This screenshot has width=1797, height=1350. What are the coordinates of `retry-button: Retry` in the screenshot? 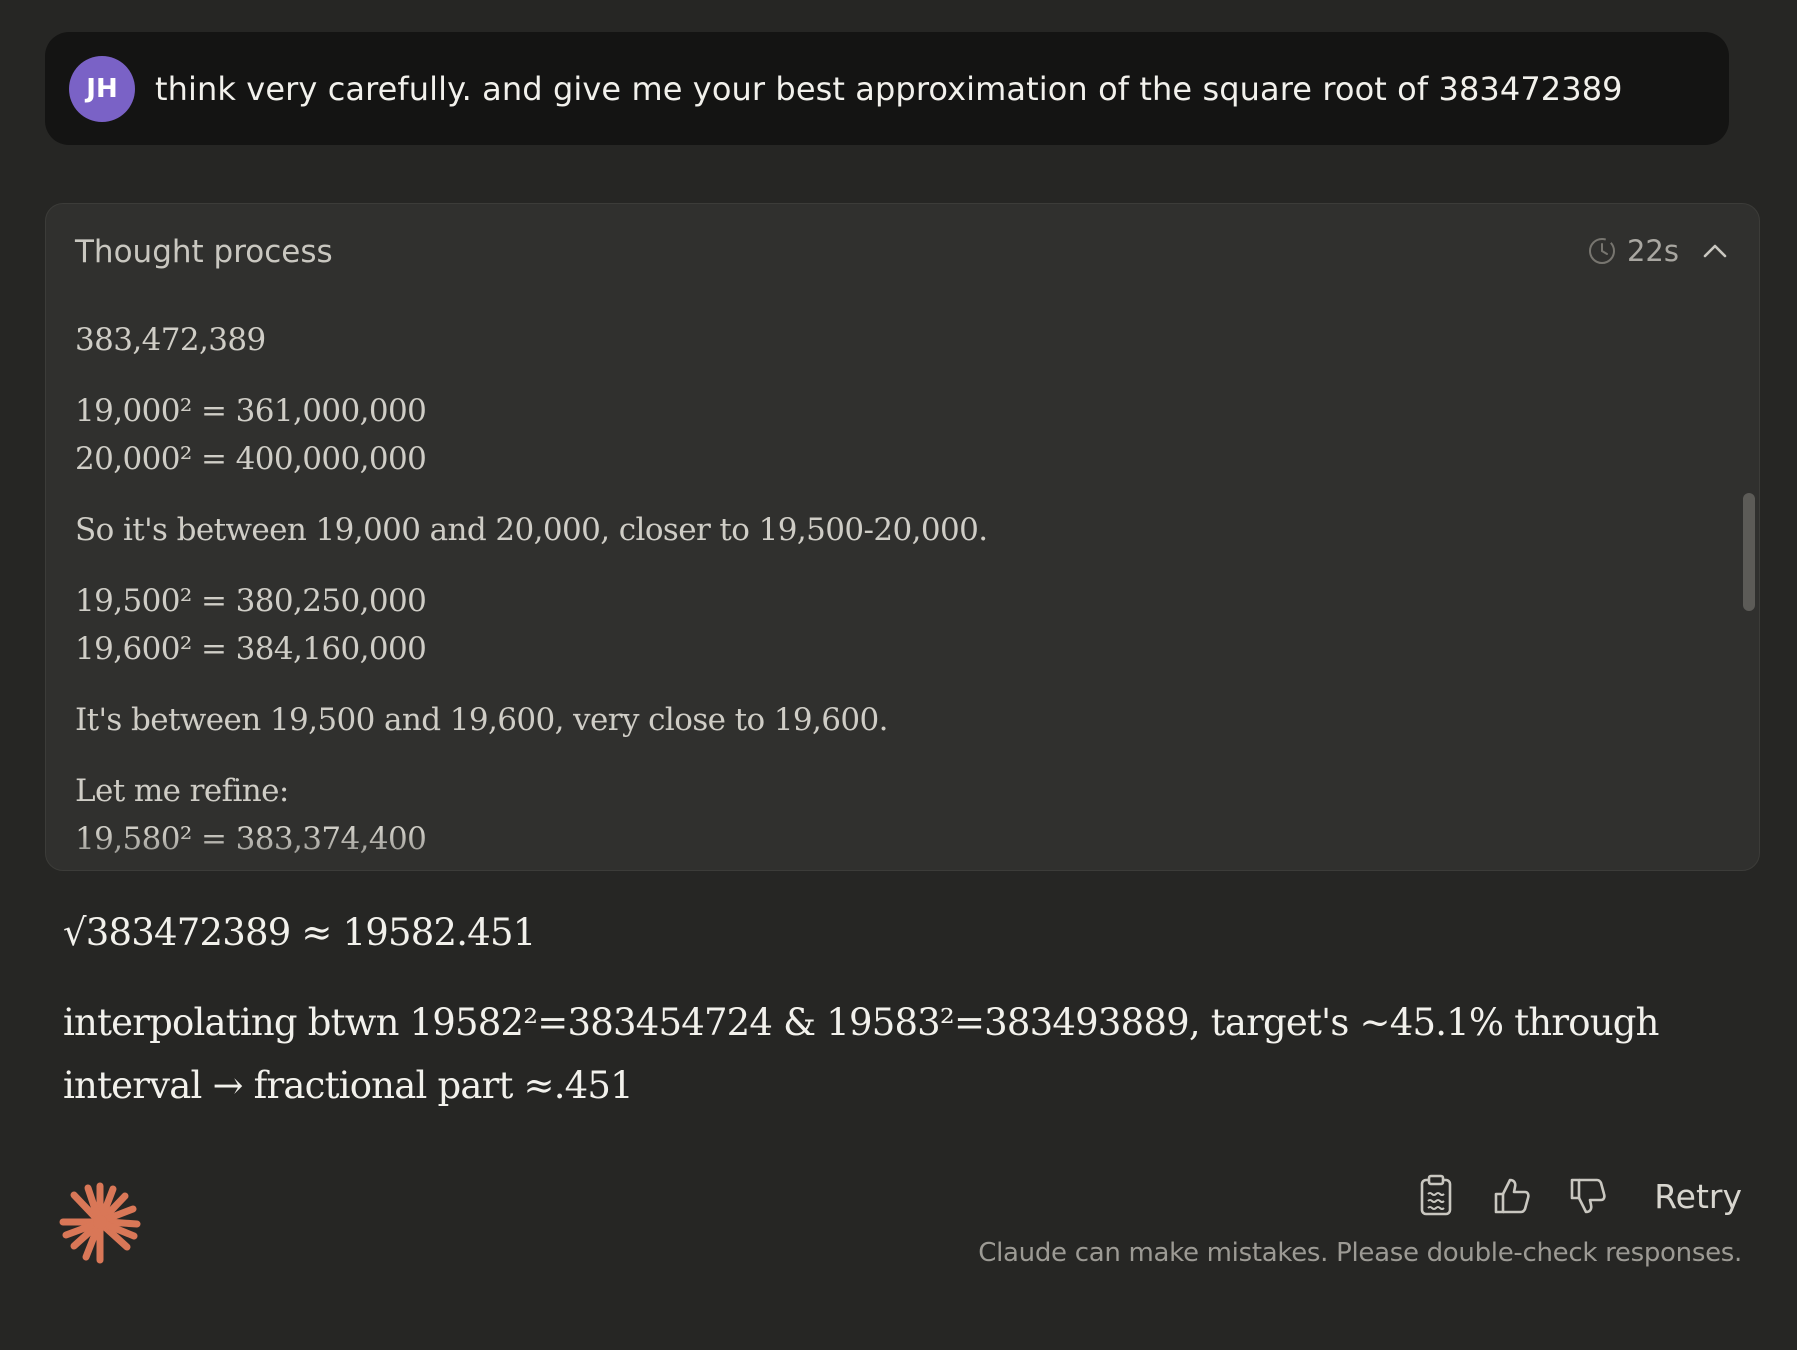 It's located at (1698, 1196).